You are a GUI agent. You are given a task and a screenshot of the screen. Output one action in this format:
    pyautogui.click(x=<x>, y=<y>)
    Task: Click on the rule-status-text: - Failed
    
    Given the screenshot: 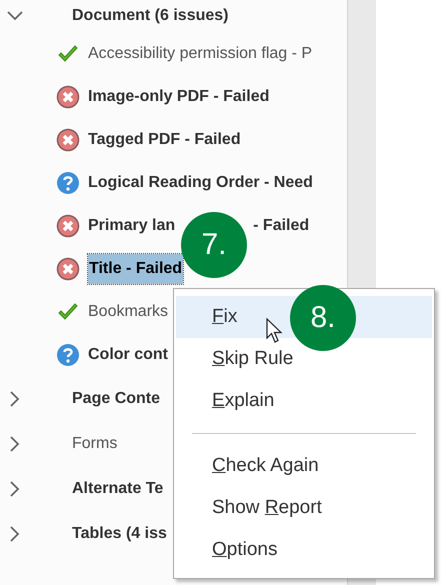 What is the action you would take?
    pyautogui.click(x=281, y=225)
    